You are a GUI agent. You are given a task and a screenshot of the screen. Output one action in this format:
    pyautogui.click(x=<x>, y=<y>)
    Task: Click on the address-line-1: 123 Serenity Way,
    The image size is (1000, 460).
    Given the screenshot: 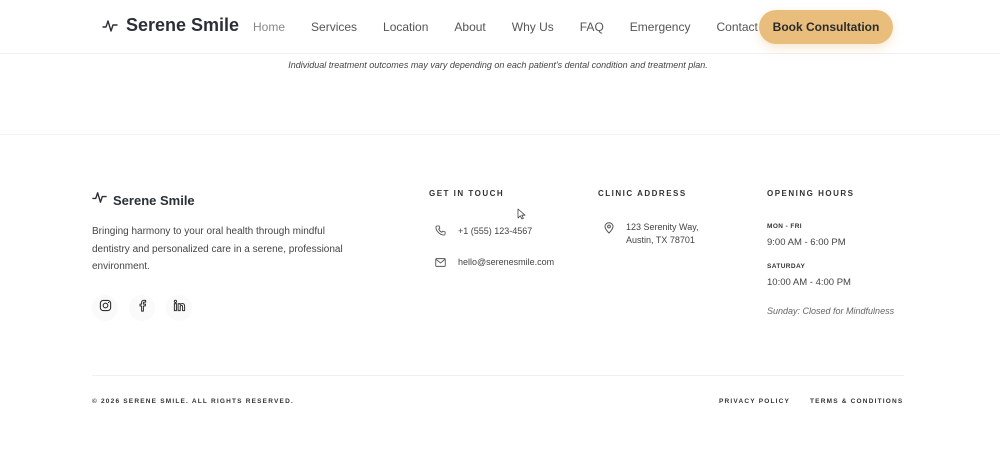 What is the action you would take?
    pyautogui.click(x=662, y=227)
    